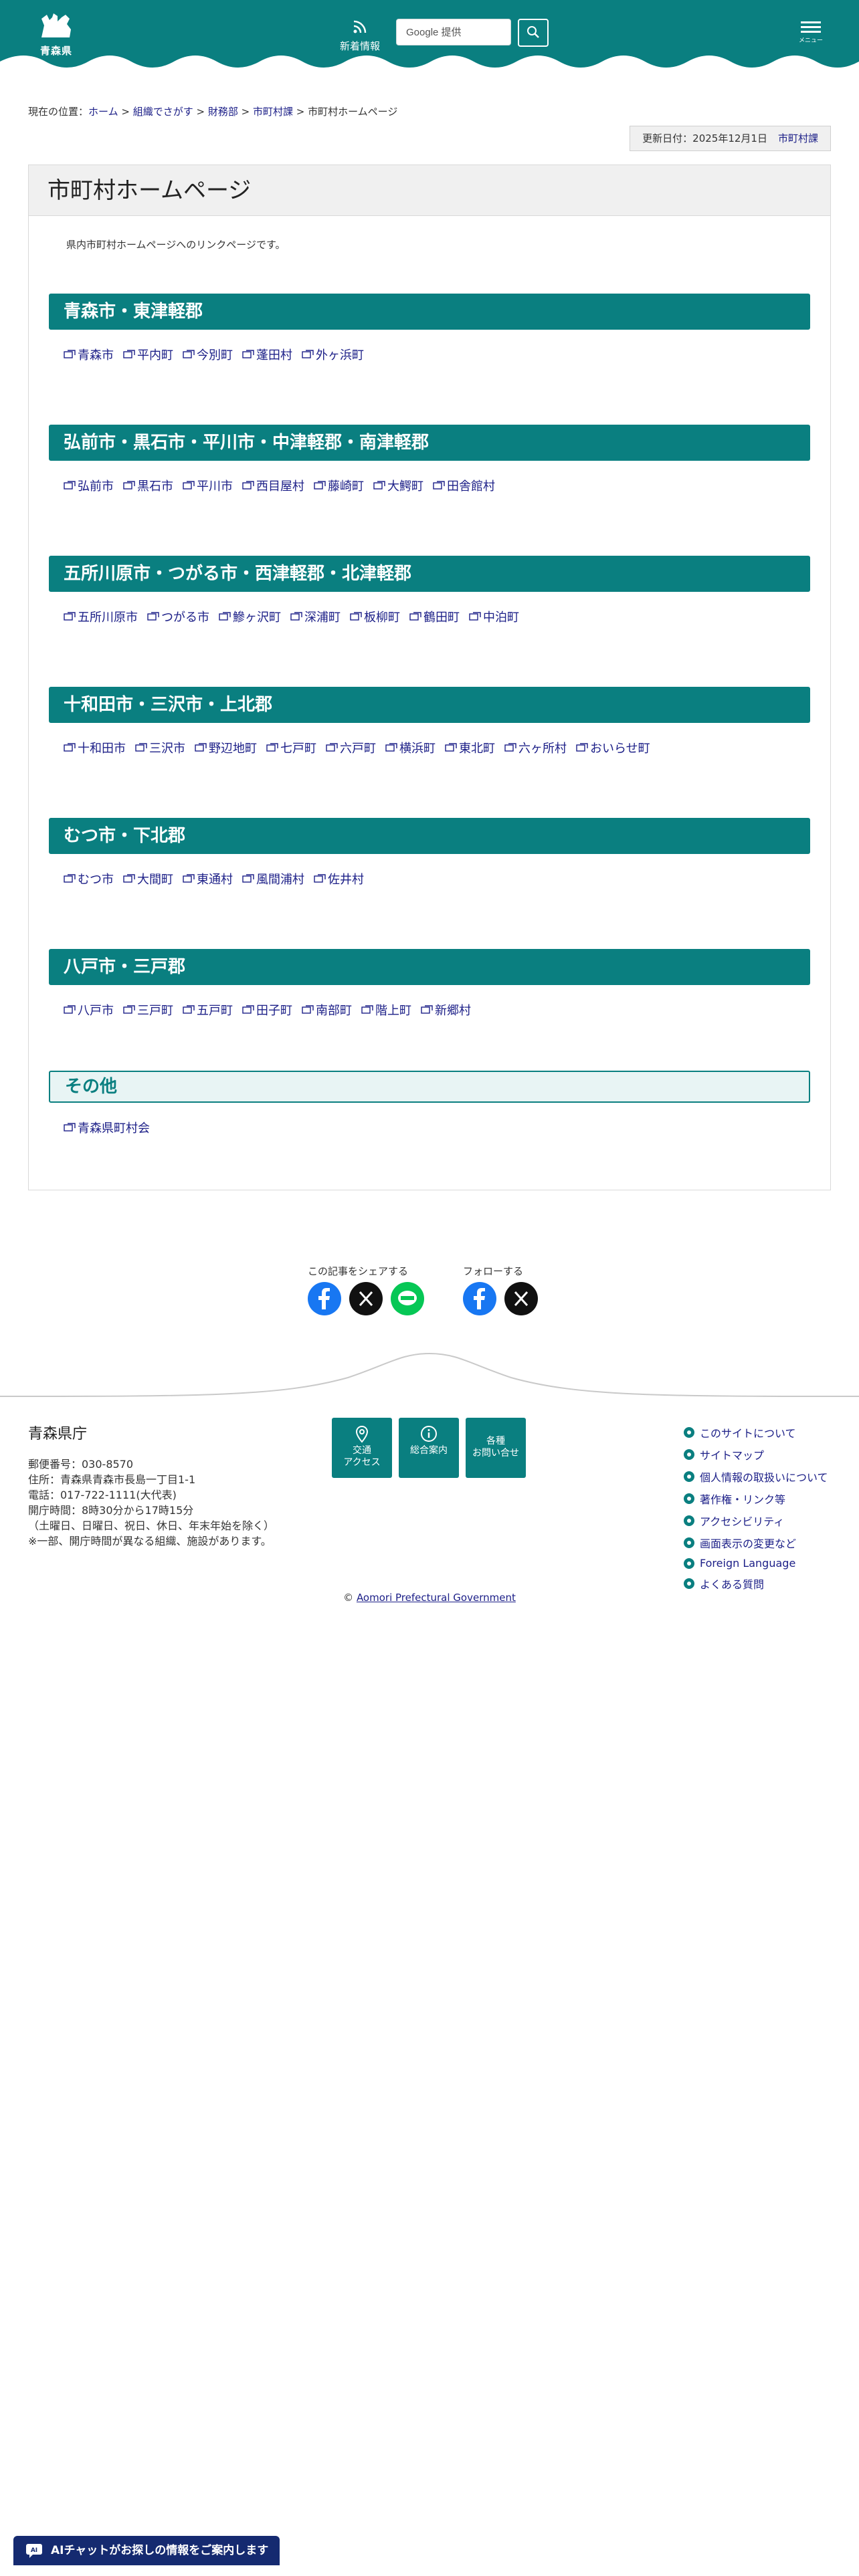  What do you see at coordinates (327, 1010) in the screenshot?
I see `municipality-link: 南部町` at bounding box center [327, 1010].